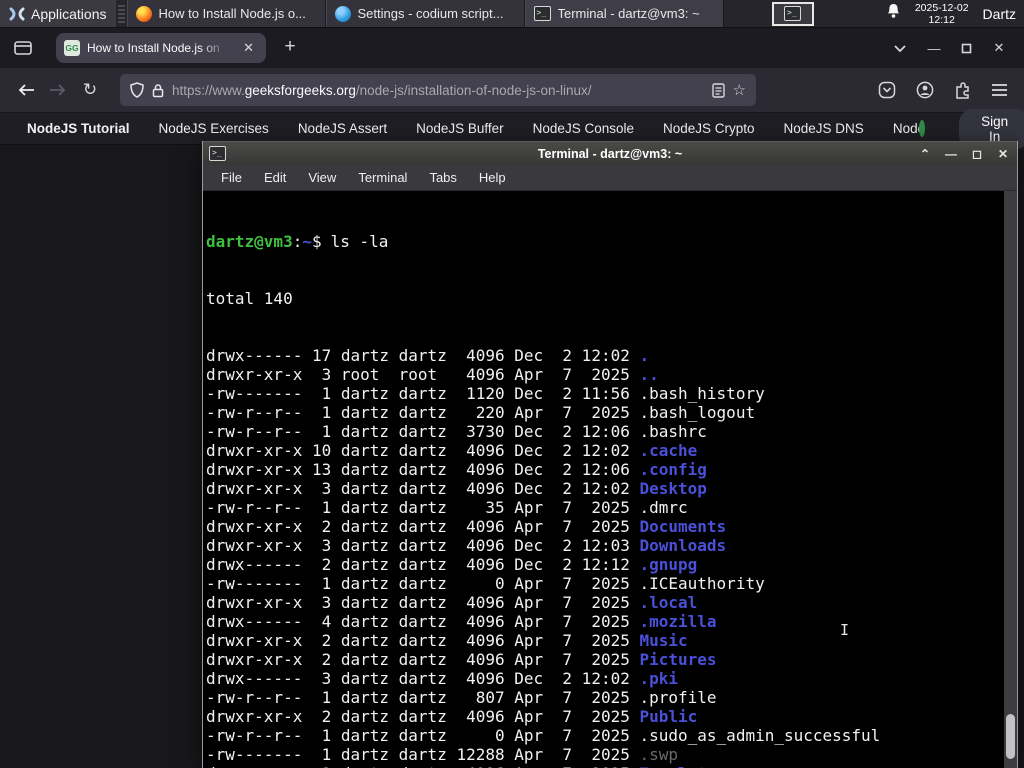  I want to click on tab-close-icon: ✕, so click(248, 48).